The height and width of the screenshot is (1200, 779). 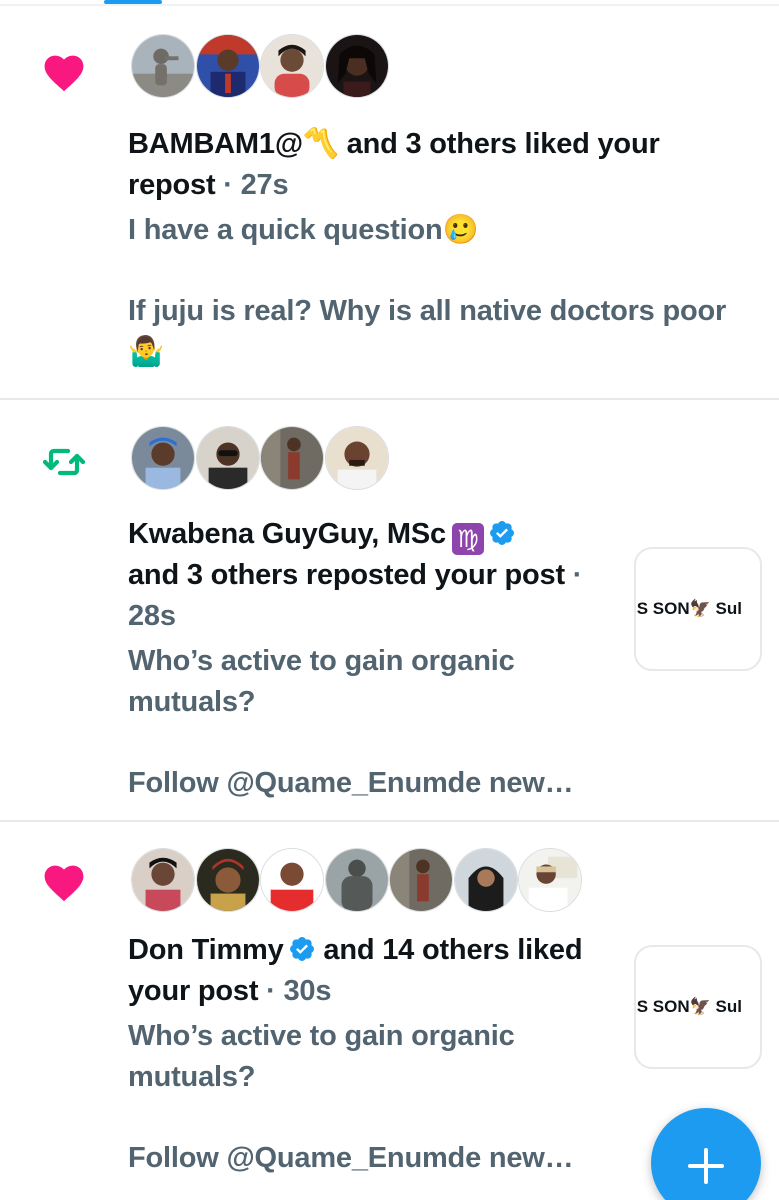 What do you see at coordinates (64, 462) in the screenshot?
I see `repost-icon` at bounding box center [64, 462].